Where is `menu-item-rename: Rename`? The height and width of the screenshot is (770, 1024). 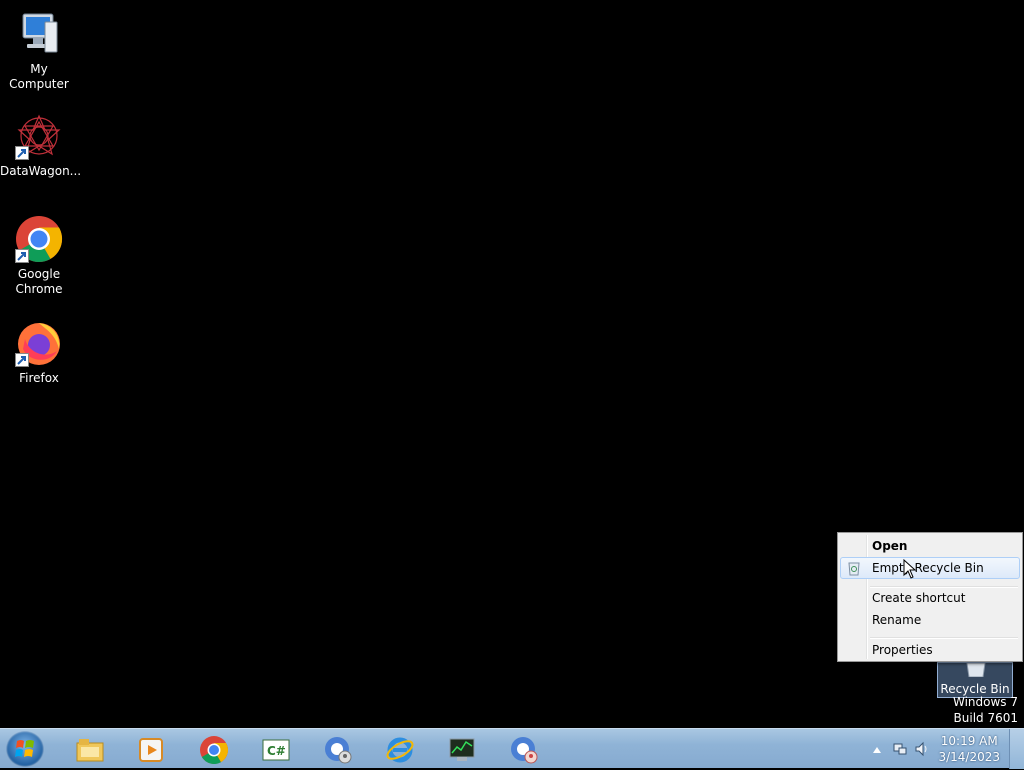
menu-item-rename: Rename is located at coordinates (930, 620).